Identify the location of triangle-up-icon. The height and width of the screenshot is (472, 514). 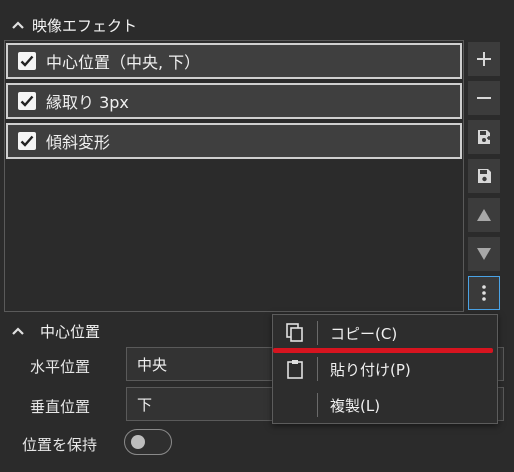
(484, 215).